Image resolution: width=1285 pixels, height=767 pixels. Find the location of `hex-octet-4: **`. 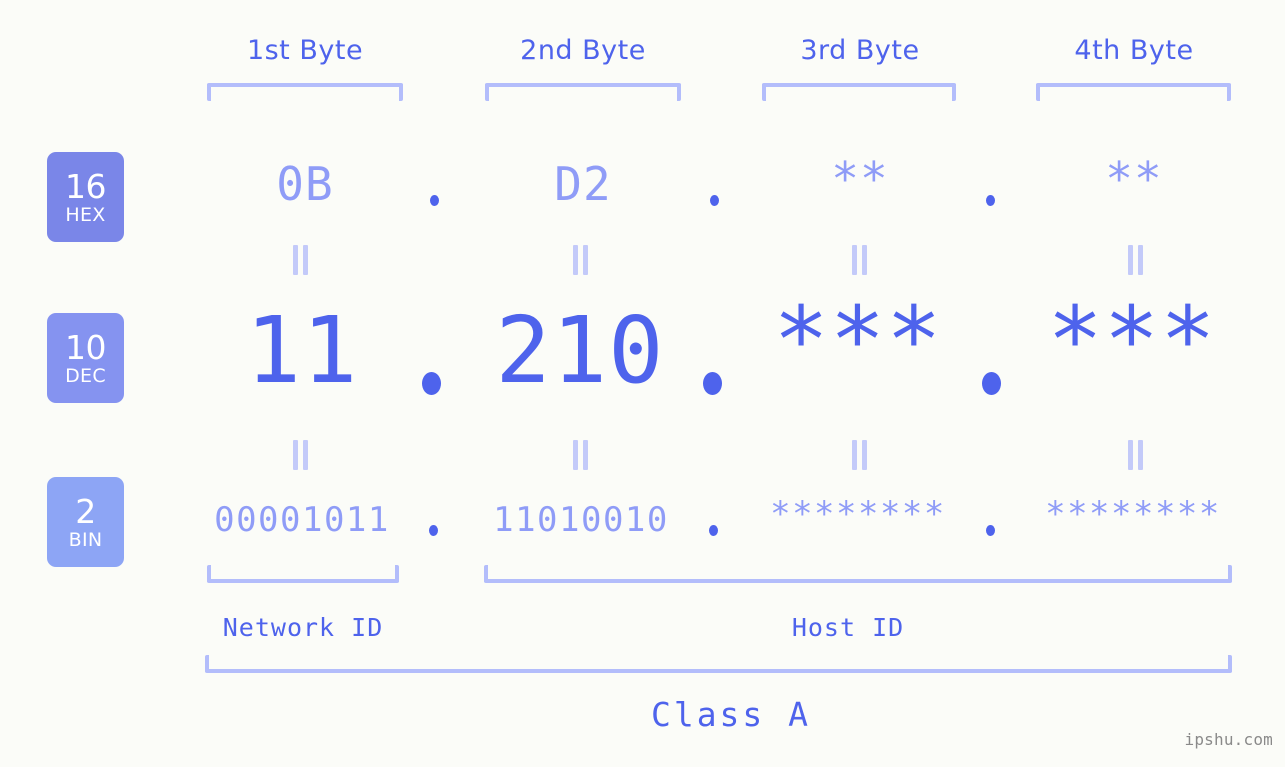

hex-octet-4: ** is located at coordinates (1134, 179).